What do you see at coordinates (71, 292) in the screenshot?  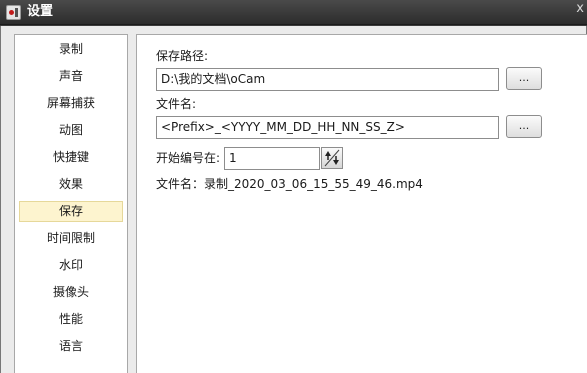 I see `sidebar-item-webcam: 摄像头` at bounding box center [71, 292].